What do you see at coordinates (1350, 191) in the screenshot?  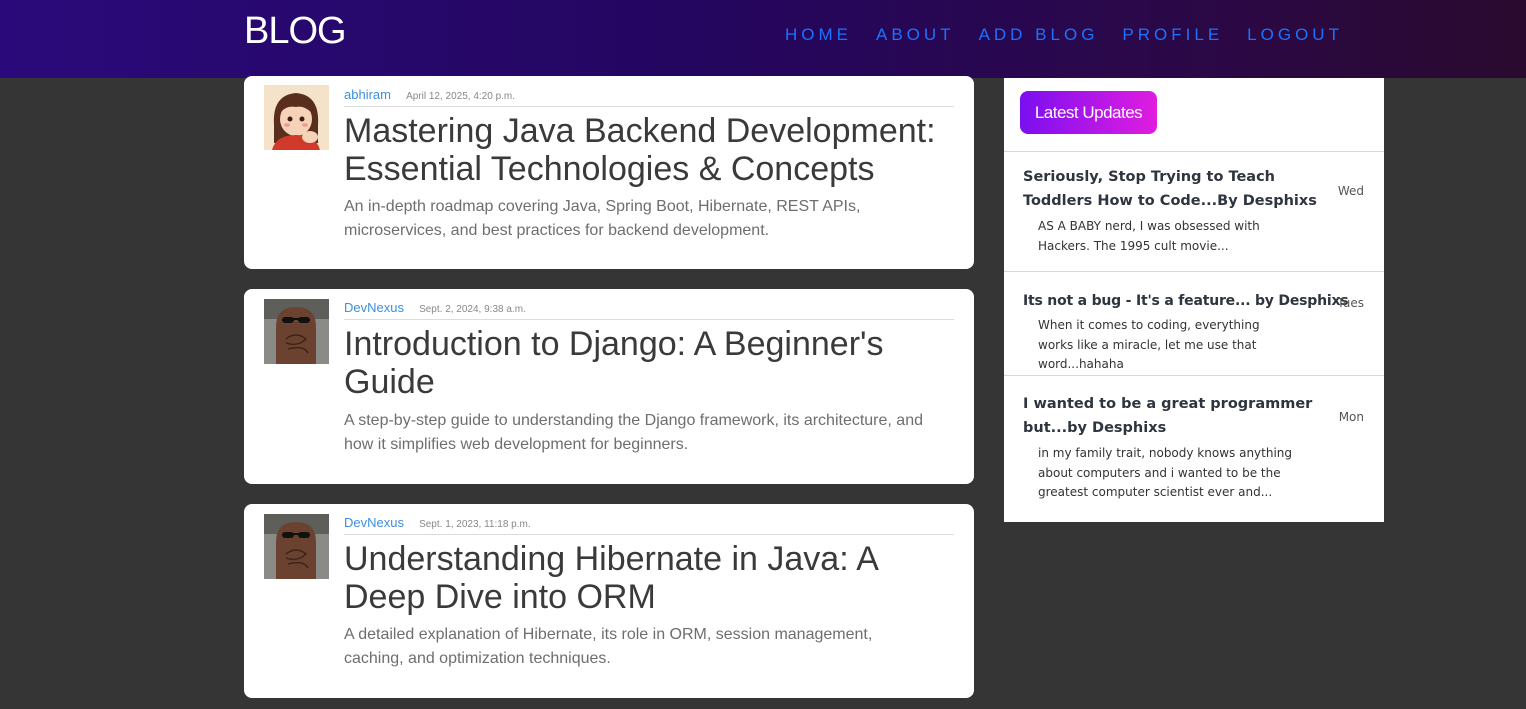 I see `update-day: Wed` at bounding box center [1350, 191].